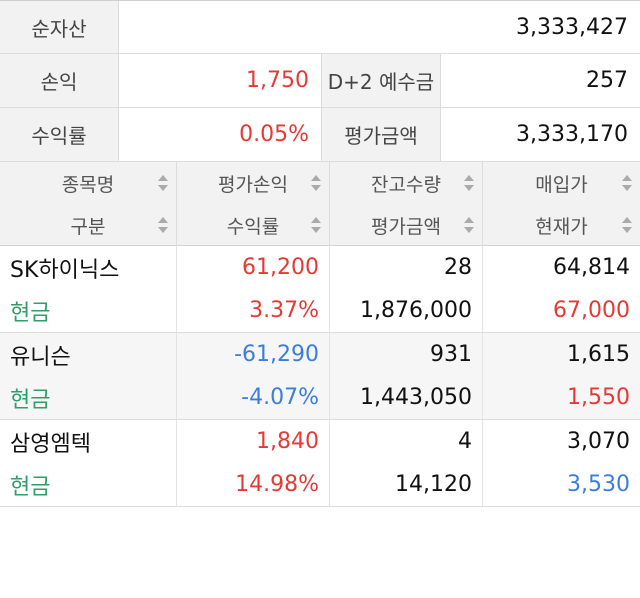 This screenshot has height=598, width=640. Describe the element at coordinates (253, 354) in the screenshot. I see `eval-pnl: -61,290` at that location.